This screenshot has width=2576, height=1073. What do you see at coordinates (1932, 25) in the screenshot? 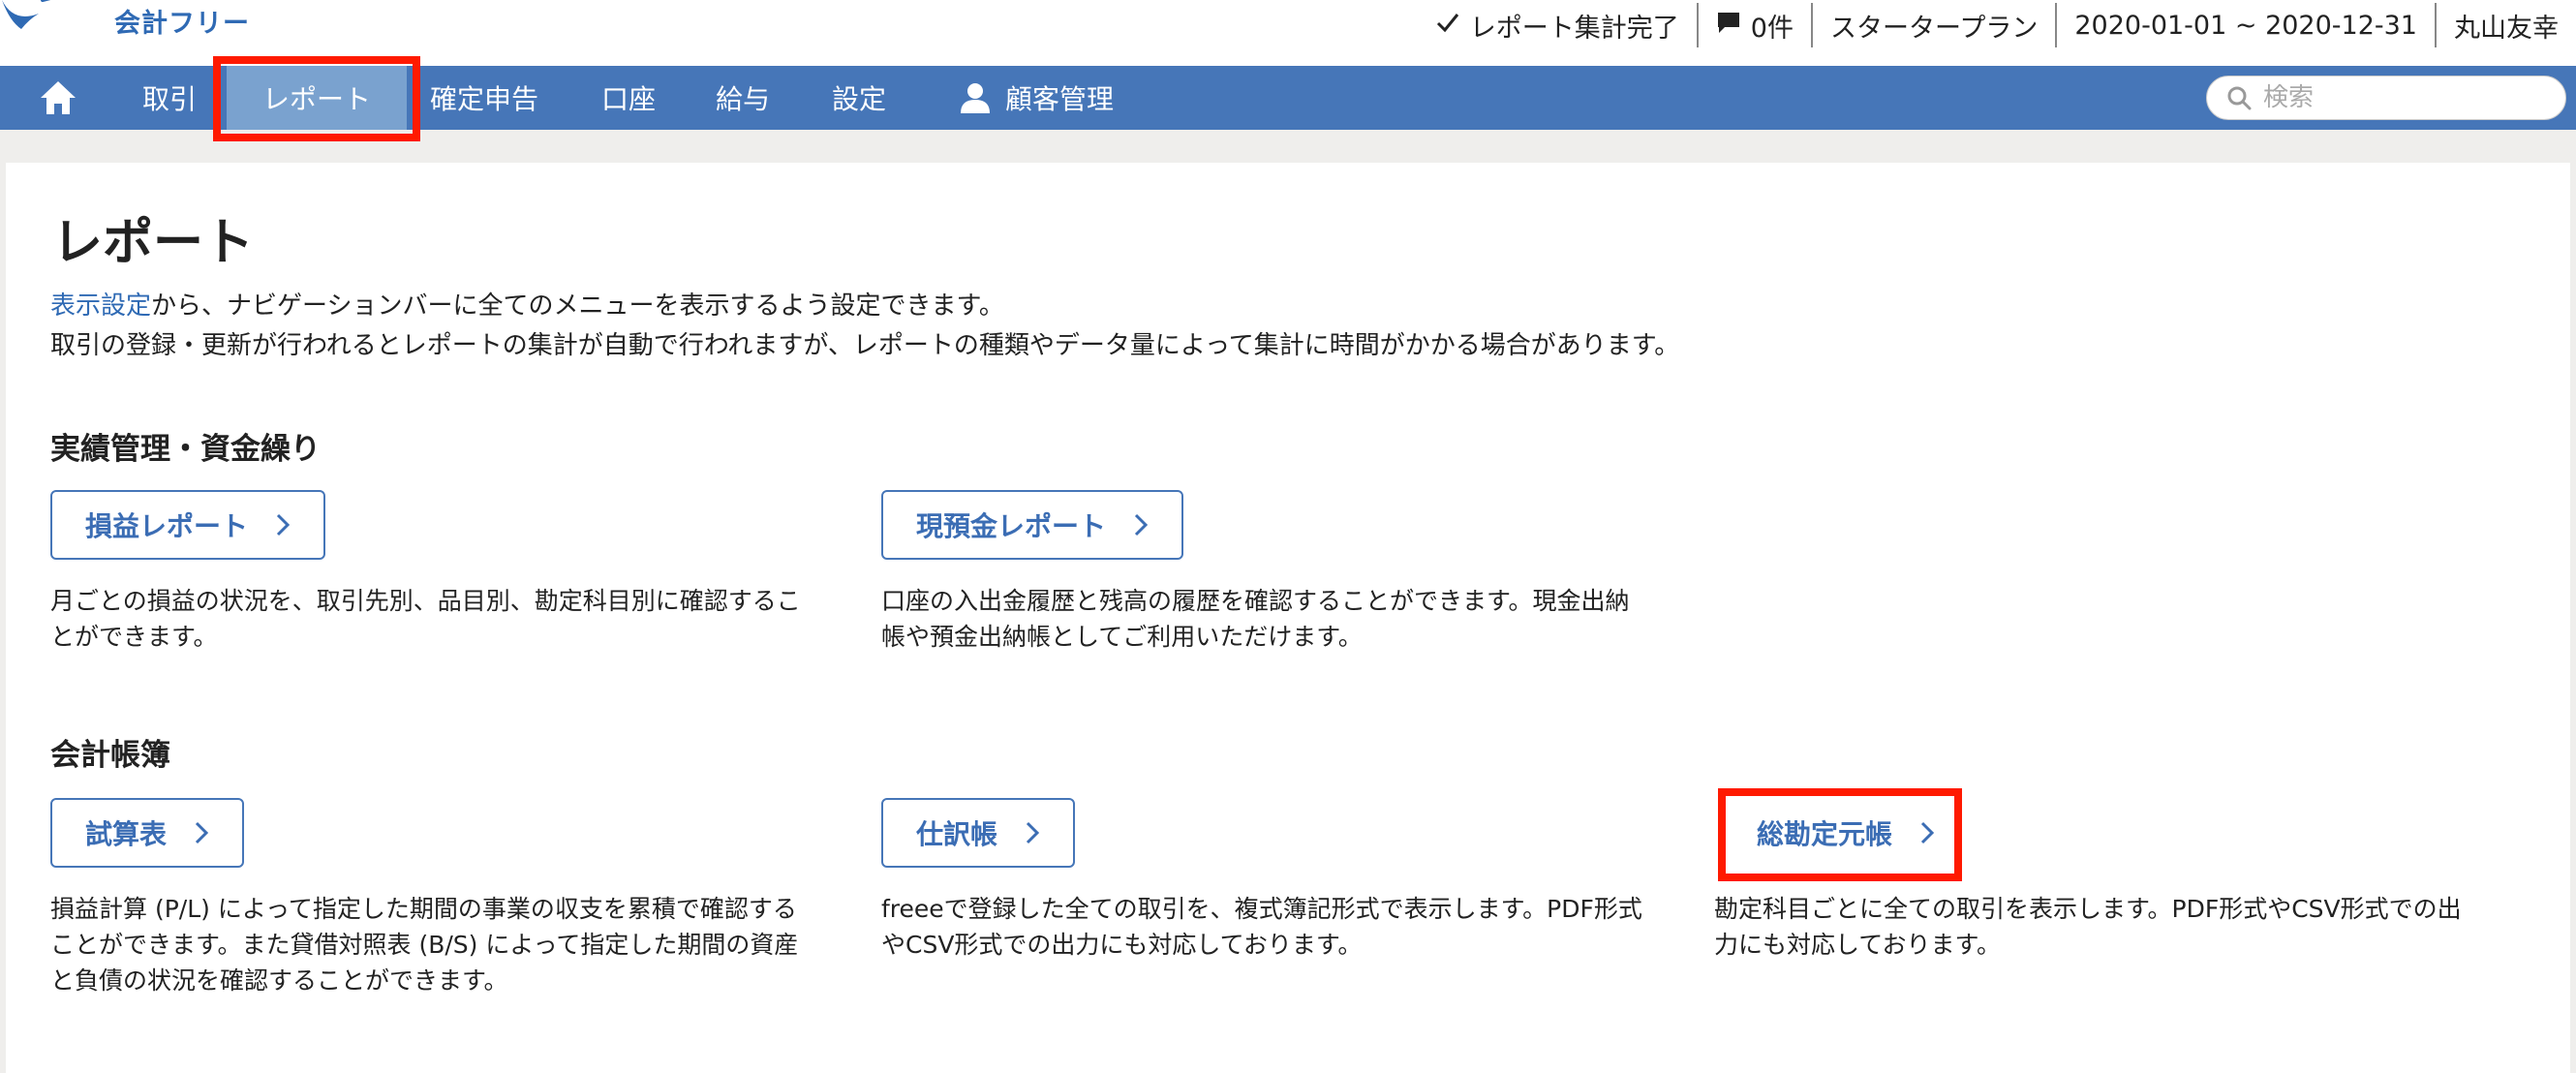
I see `plan-label: スタータープラン` at bounding box center [1932, 25].